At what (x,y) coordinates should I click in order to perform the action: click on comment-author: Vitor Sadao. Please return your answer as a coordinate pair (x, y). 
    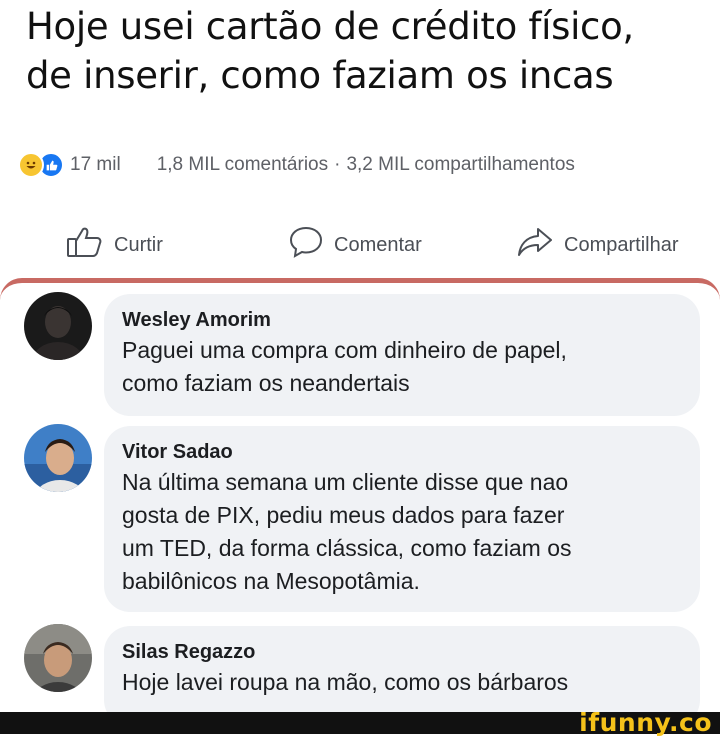
    Looking at the image, I should click on (402, 452).